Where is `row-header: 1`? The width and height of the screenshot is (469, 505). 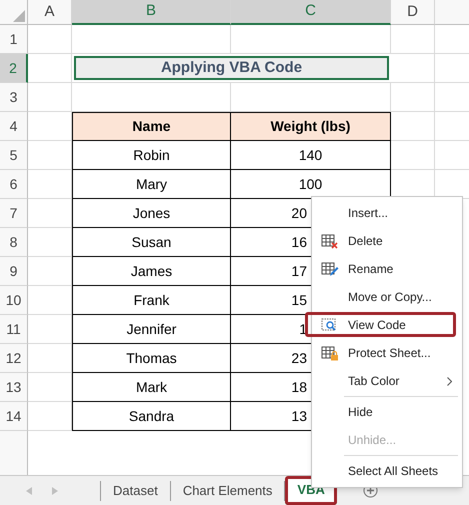
row-header: 1 is located at coordinates (14, 39).